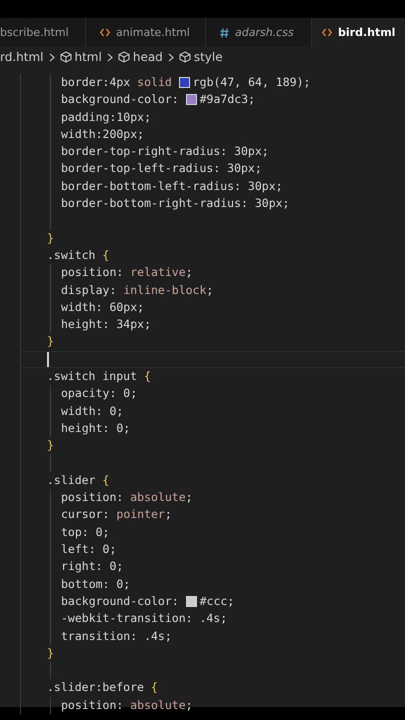  What do you see at coordinates (200, 57) in the screenshot?
I see `breadcrumb-item: style` at bounding box center [200, 57].